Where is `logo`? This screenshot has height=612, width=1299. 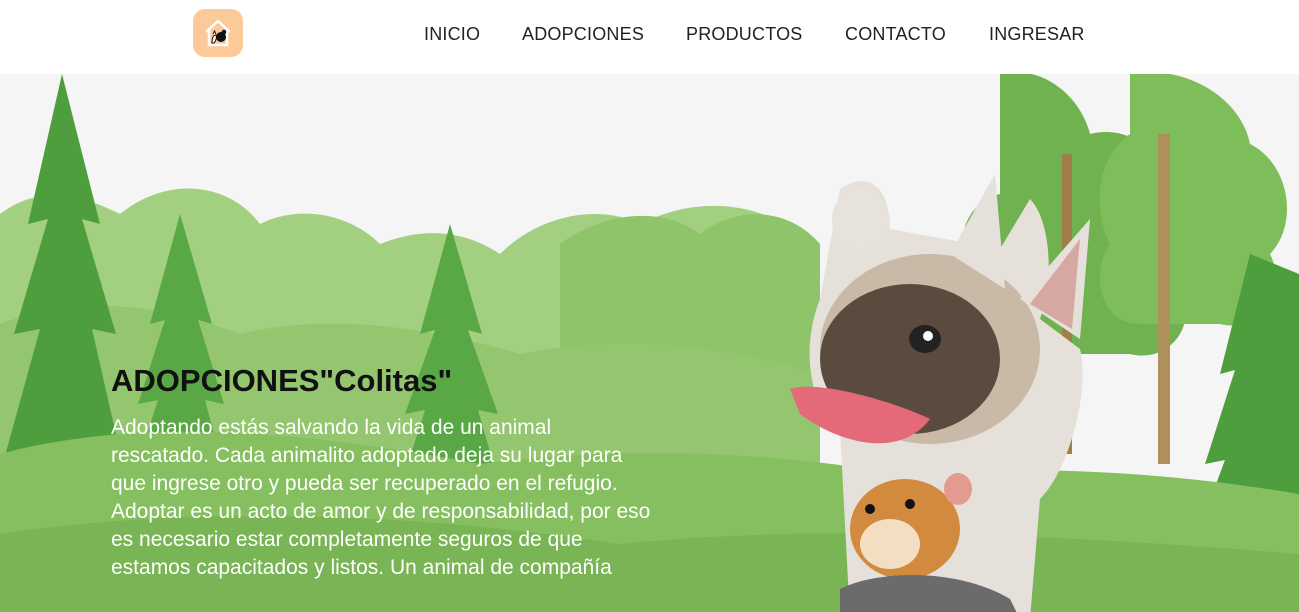 logo is located at coordinates (218, 33).